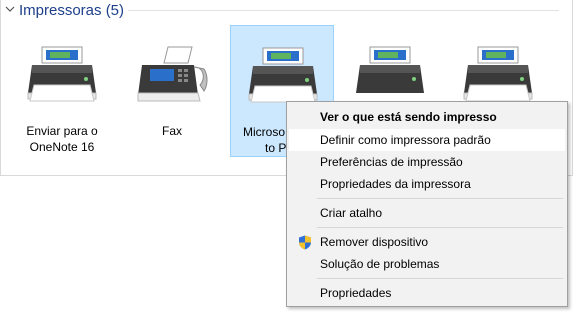 Image resolution: width=573 pixels, height=313 pixels. I want to click on device-fax: Fax, so click(172, 91).